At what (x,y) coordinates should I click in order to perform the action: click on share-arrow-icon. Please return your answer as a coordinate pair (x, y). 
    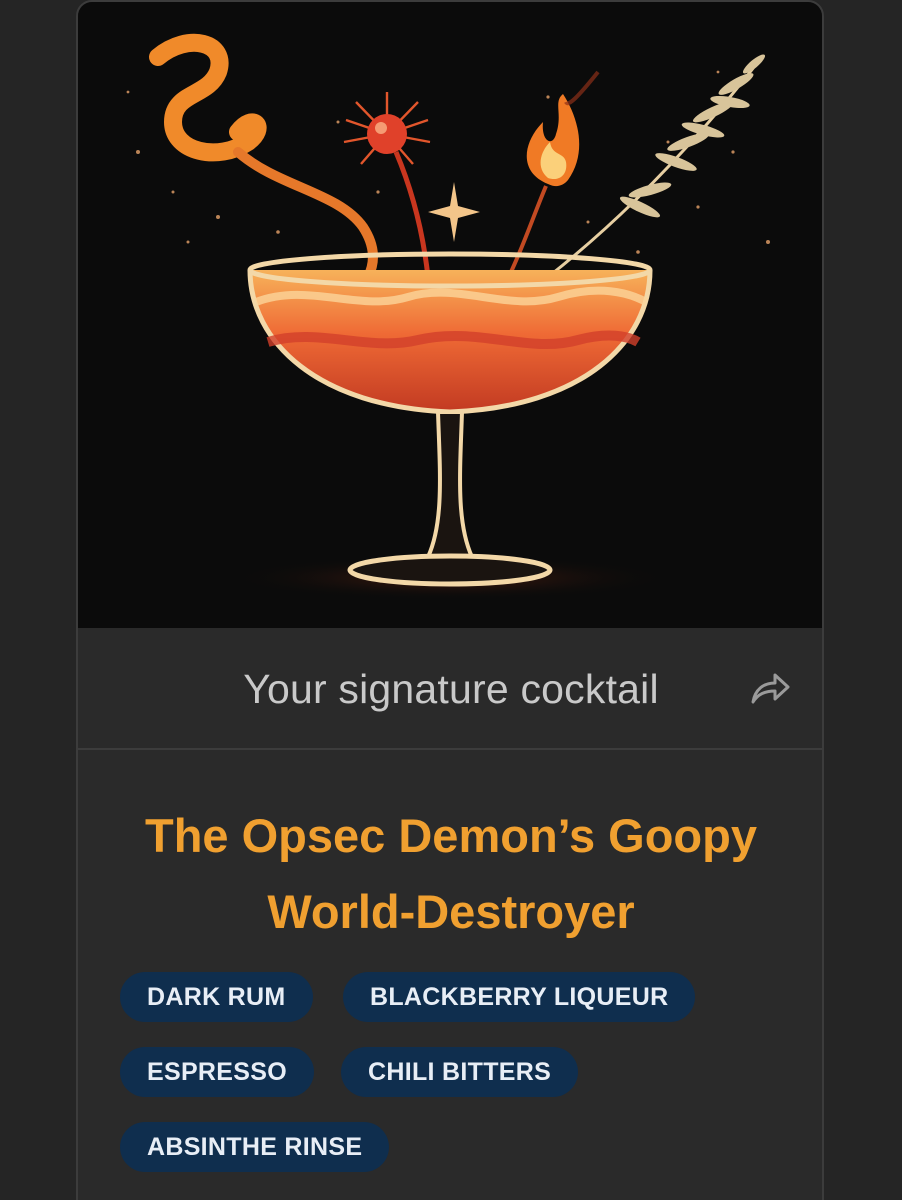
    Looking at the image, I should click on (770, 688).